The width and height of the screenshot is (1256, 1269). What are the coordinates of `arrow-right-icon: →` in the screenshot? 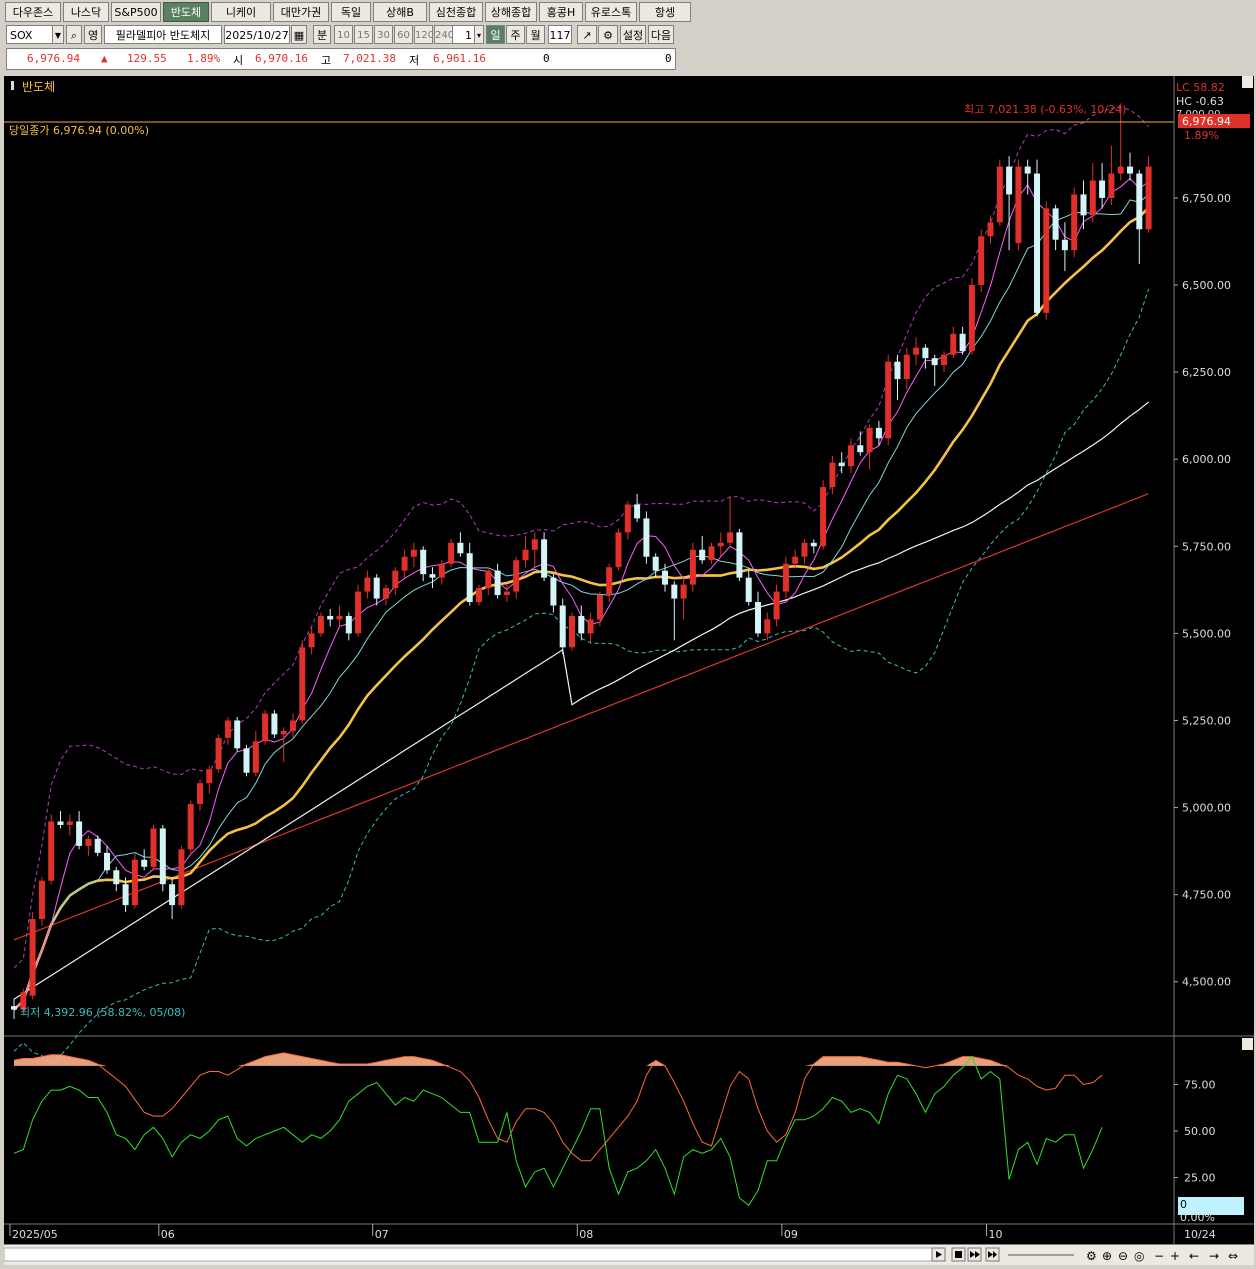 It's located at (1214, 1256).